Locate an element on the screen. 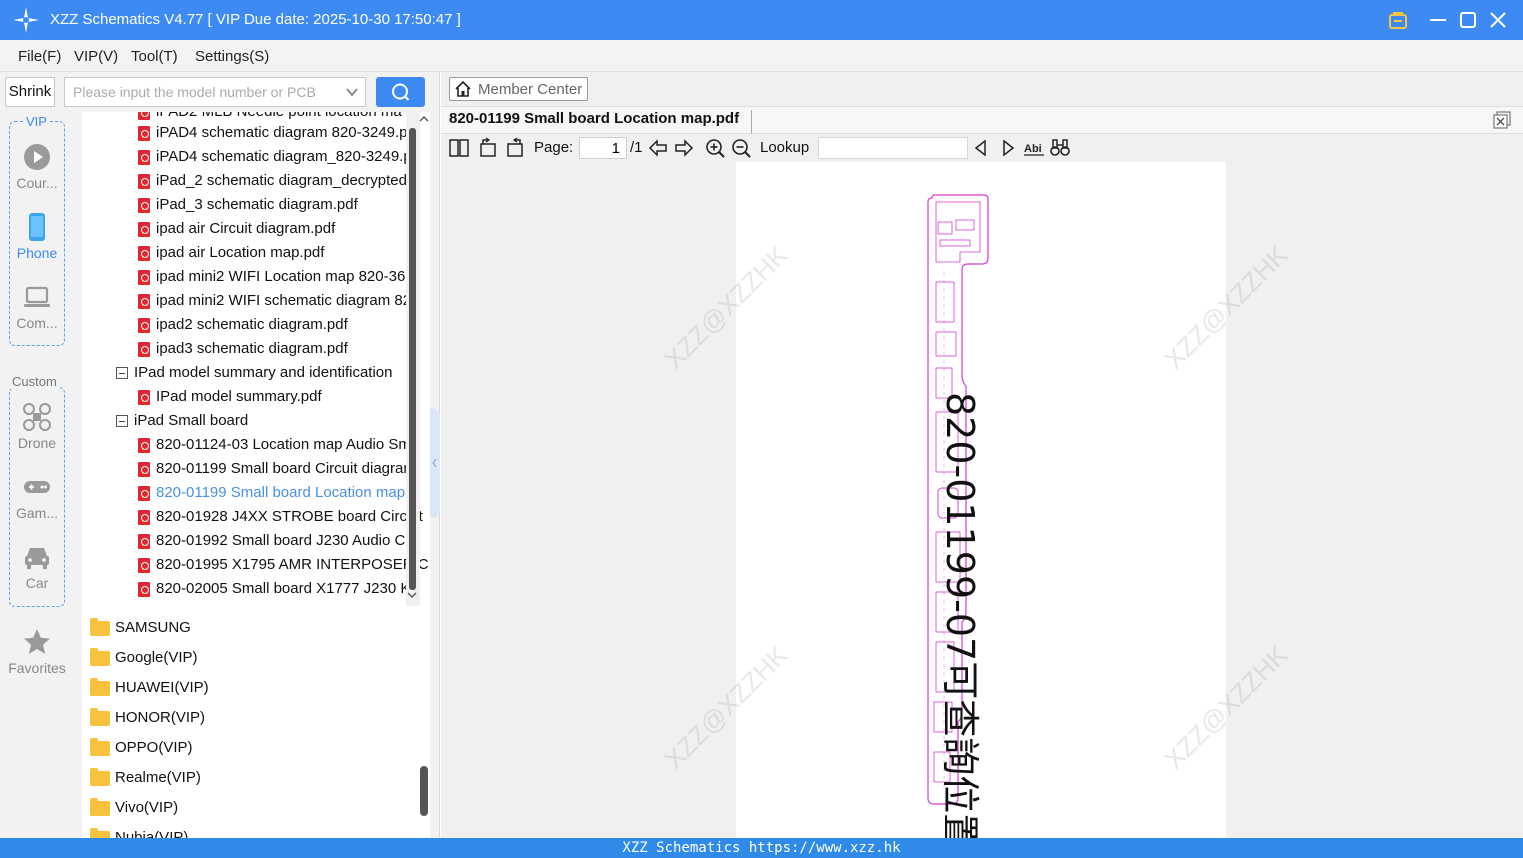 Image resolution: width=1523 pixels, height=858 pixels. lookup-input is located at coordinates (893, 148).